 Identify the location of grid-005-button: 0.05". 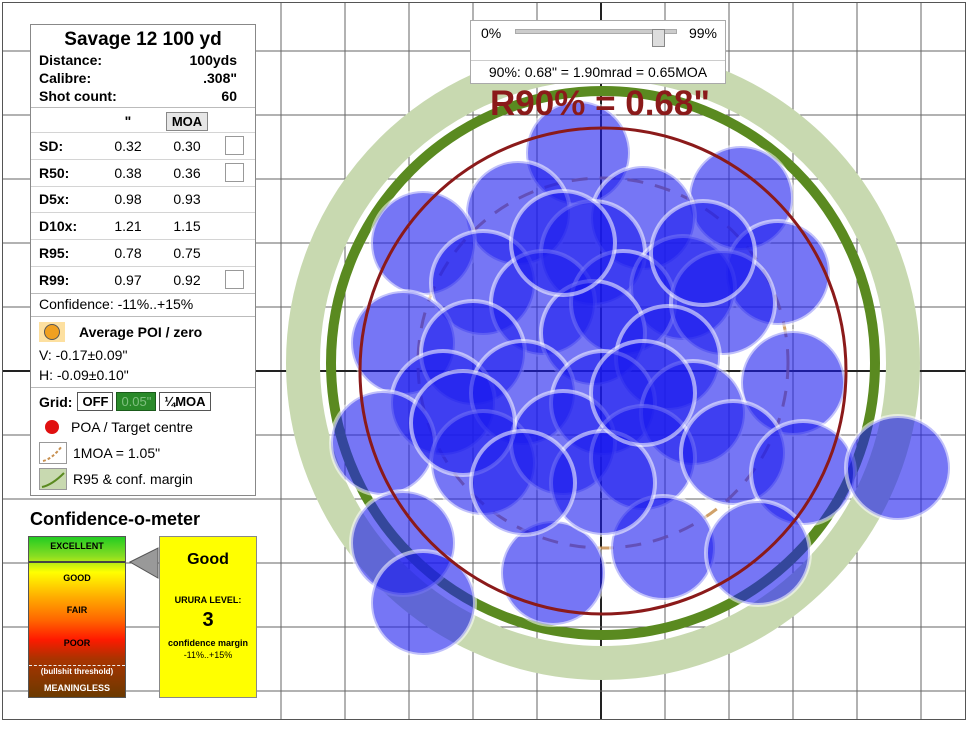
(136, 402).